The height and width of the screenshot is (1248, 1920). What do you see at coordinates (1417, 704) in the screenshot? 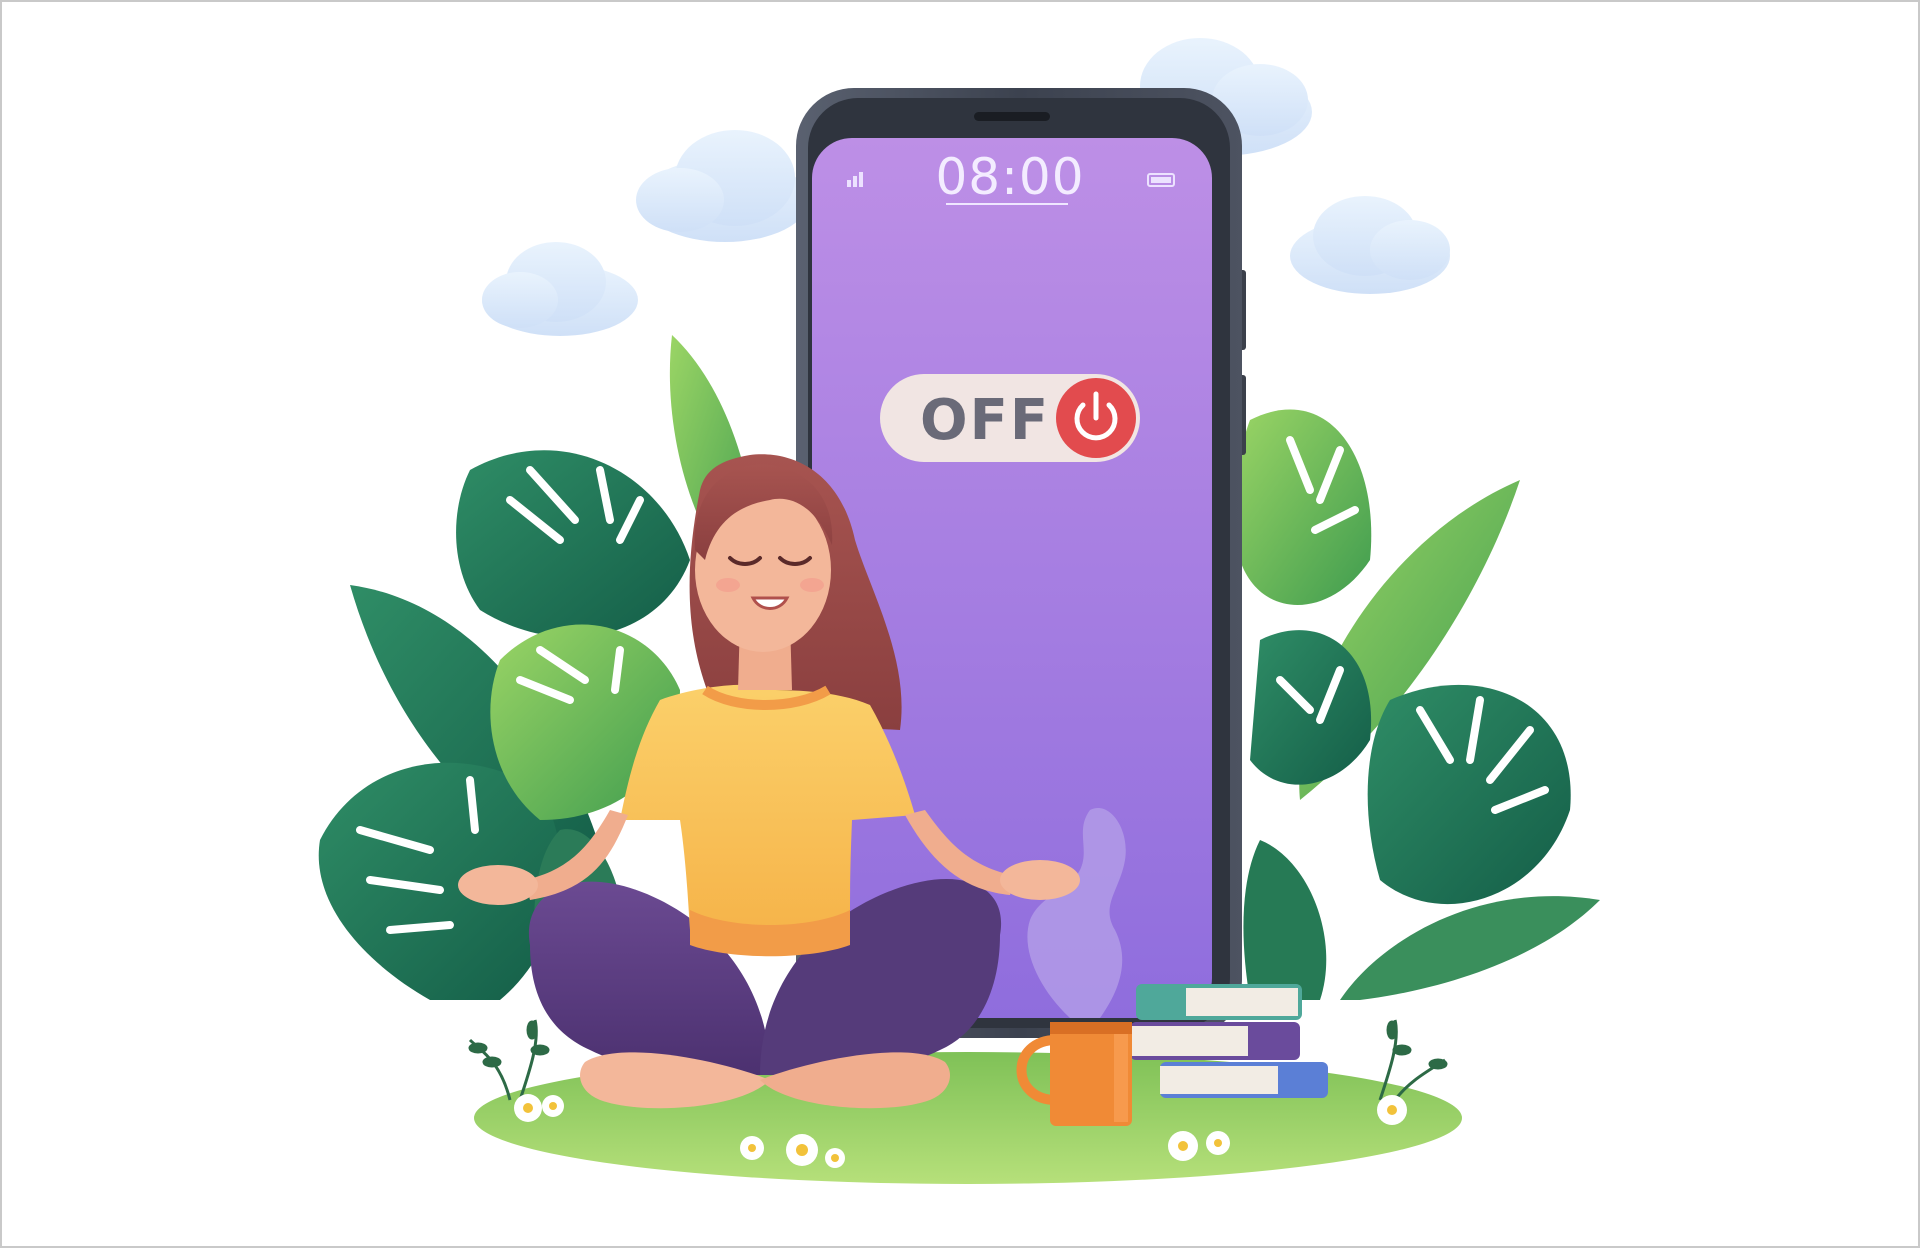
I see `foliage-right` at bounding box center [1417, 704].